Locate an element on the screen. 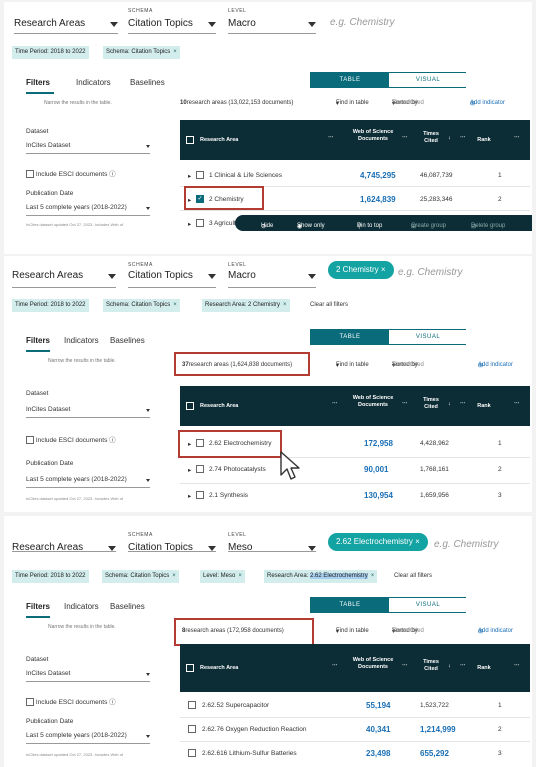  row-name: 2.62.76 Oxygen Reduction Reaction is located at coordinates (254, 729).